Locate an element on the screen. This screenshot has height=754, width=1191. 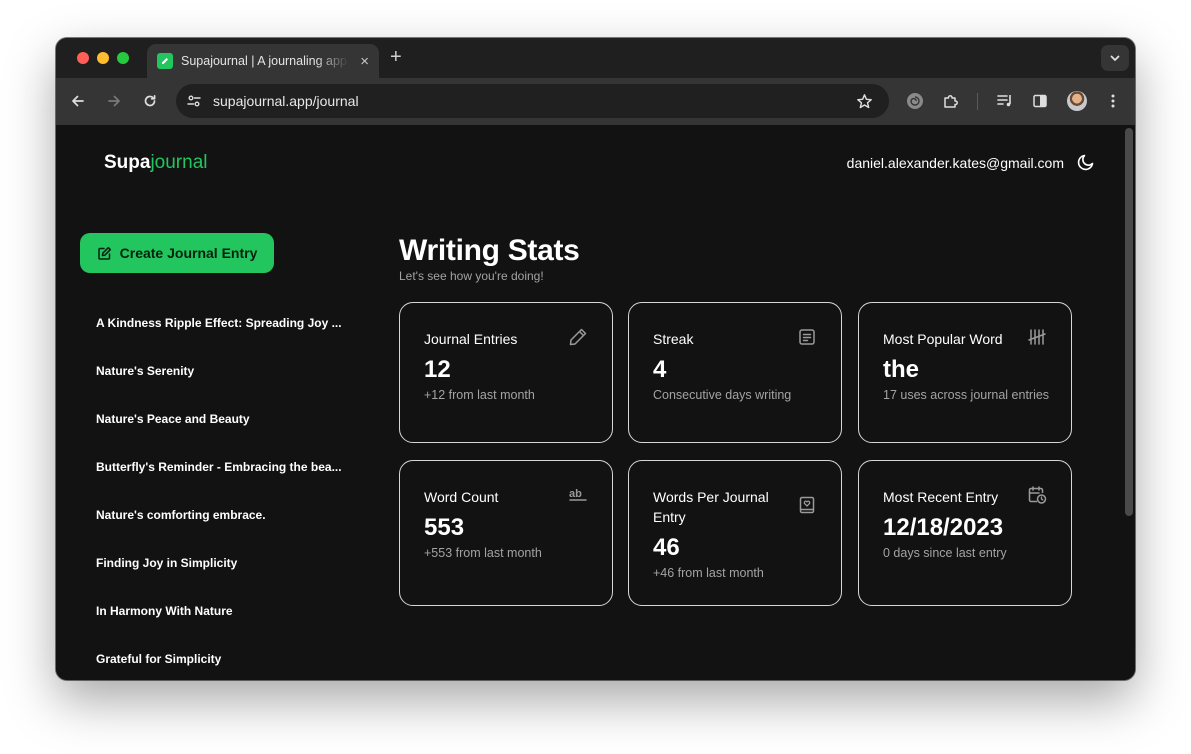
side-panel-icon is located at coordinates (1040, 101).